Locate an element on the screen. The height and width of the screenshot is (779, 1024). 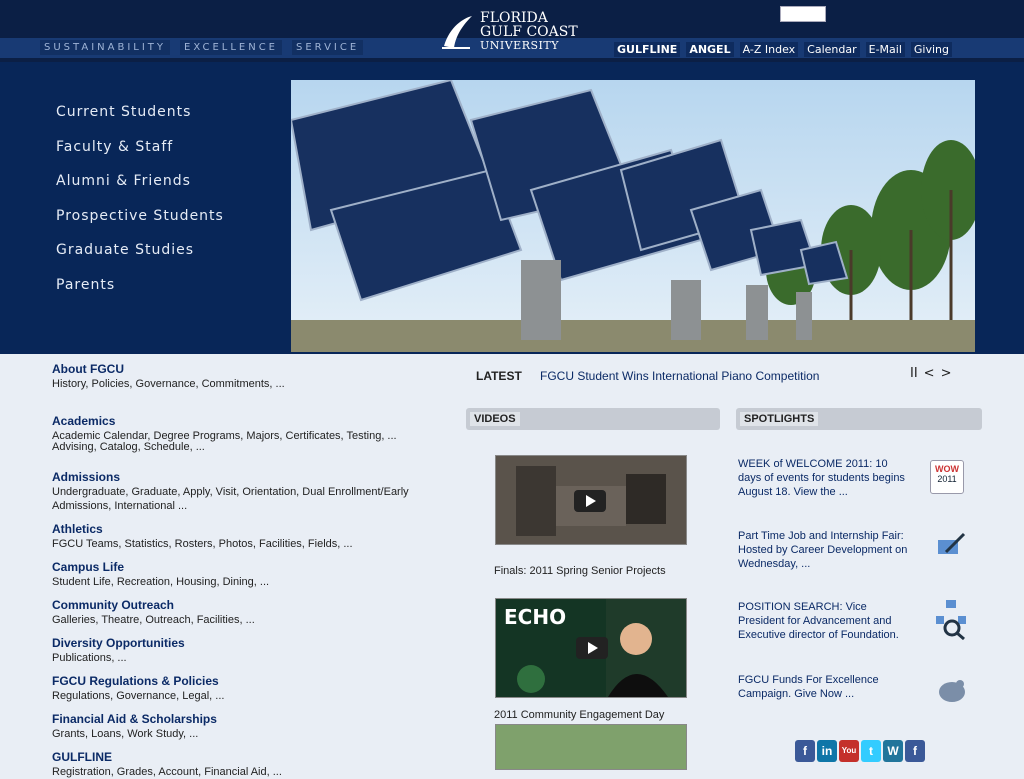
wow-badge-word: WOW is located at coordinates (947, 469).